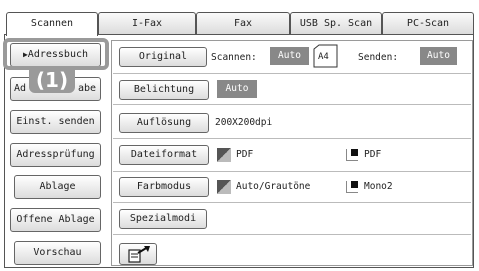 The width and height of the screenshot is (479, 271). Describe the element at coordinates (164, 90) in the screenshot. I see `exposure-button: Belichtung` at that location.